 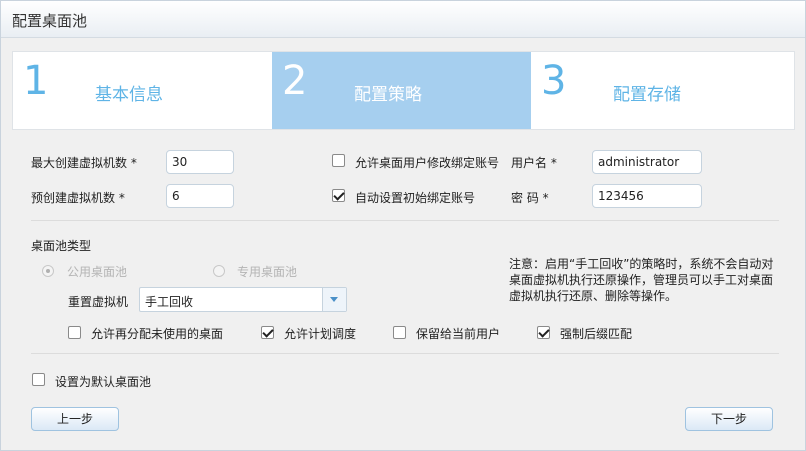 What do you see at coordinates (403, 19) in the screenshot?
I see `dialog-titlebar: 配置桌面池` at bounding box center [403, 19].